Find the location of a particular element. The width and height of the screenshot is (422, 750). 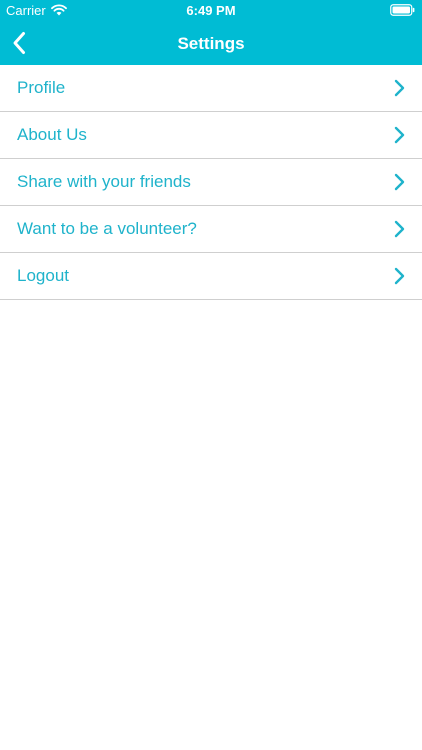

battery-icon is located at coordinates (402, 10).